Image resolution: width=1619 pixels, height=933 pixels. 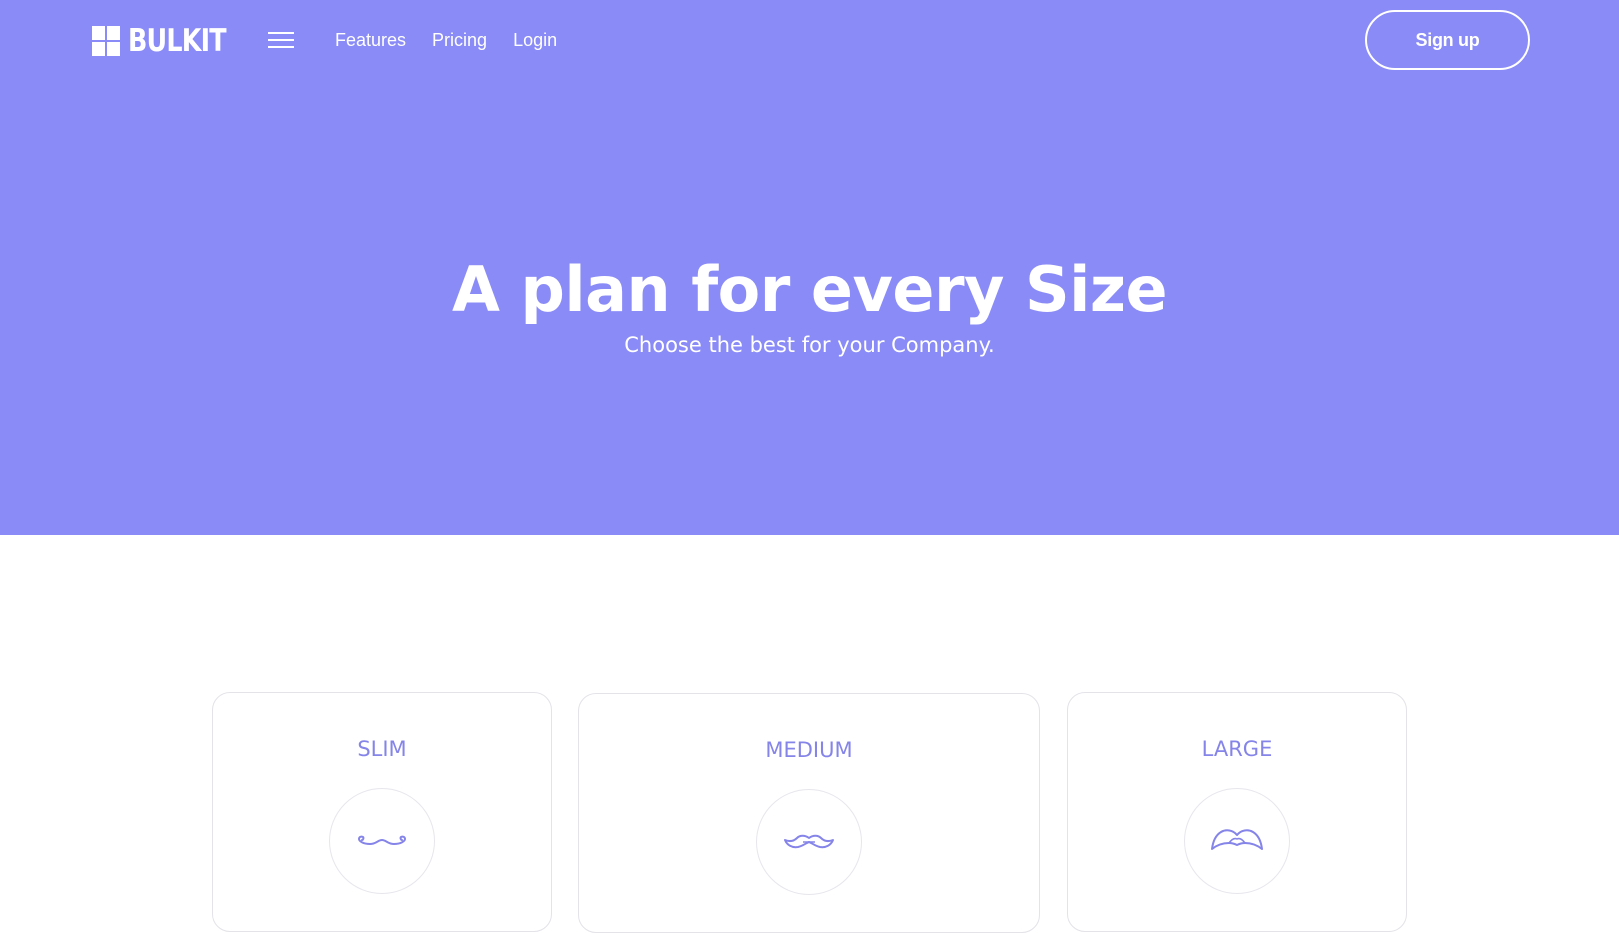 I want to click on nav-links: Features Pricing Login, so click(x=459, y=40).